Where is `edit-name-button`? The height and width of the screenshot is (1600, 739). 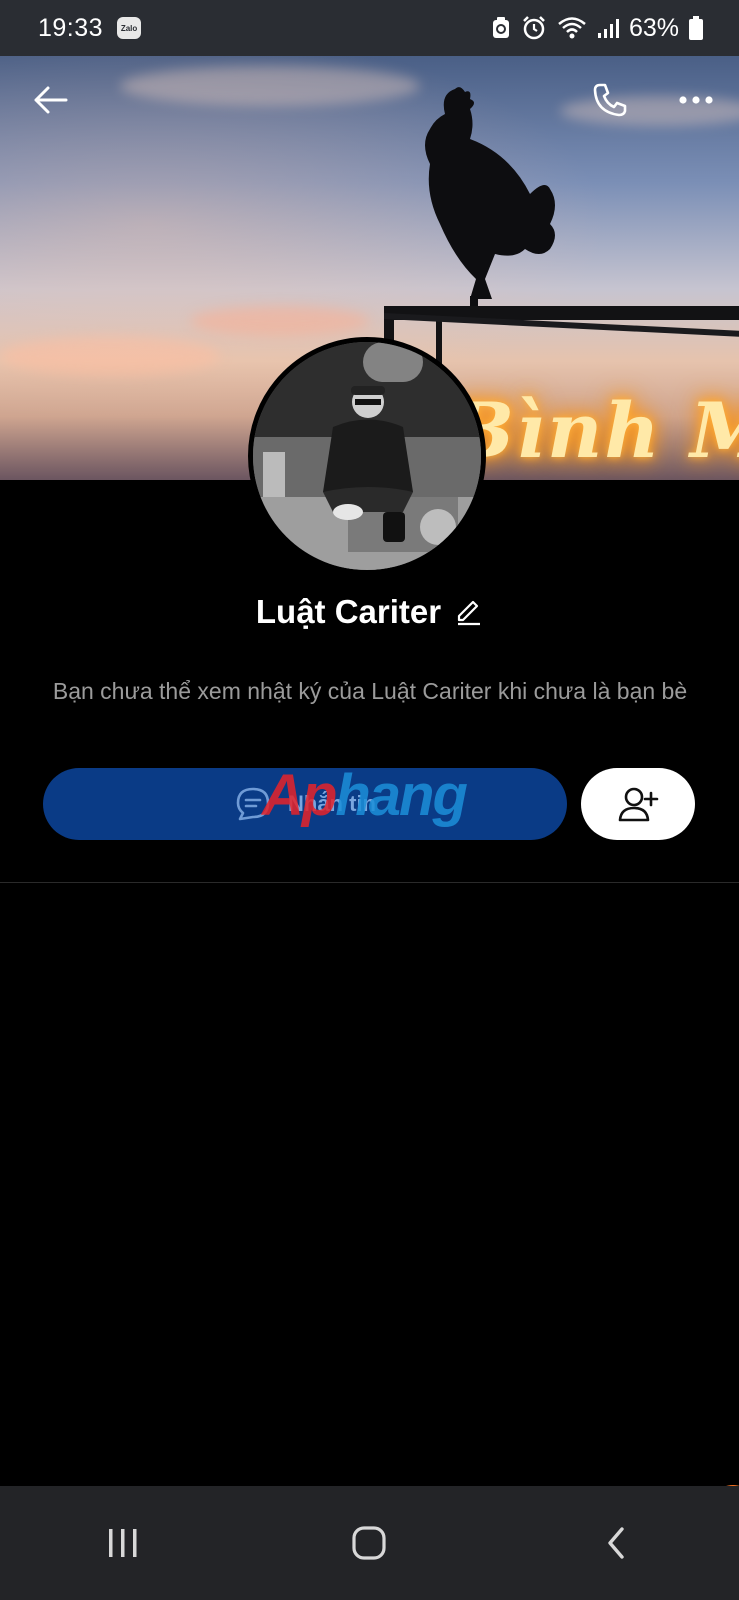 edit-name-button is located at coordinates (469, 612).